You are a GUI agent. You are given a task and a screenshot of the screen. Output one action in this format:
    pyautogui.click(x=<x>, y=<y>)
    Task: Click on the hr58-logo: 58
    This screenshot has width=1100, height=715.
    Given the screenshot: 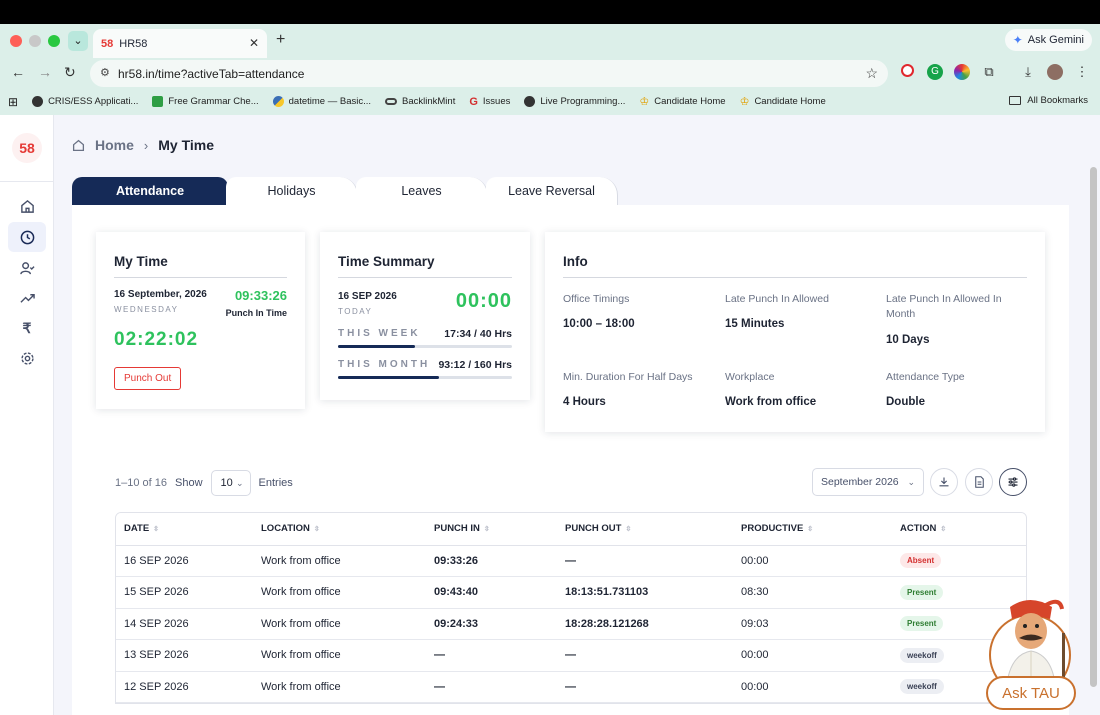 What is the action you would take?
    pyautogui.click(x=27, y=148)
    